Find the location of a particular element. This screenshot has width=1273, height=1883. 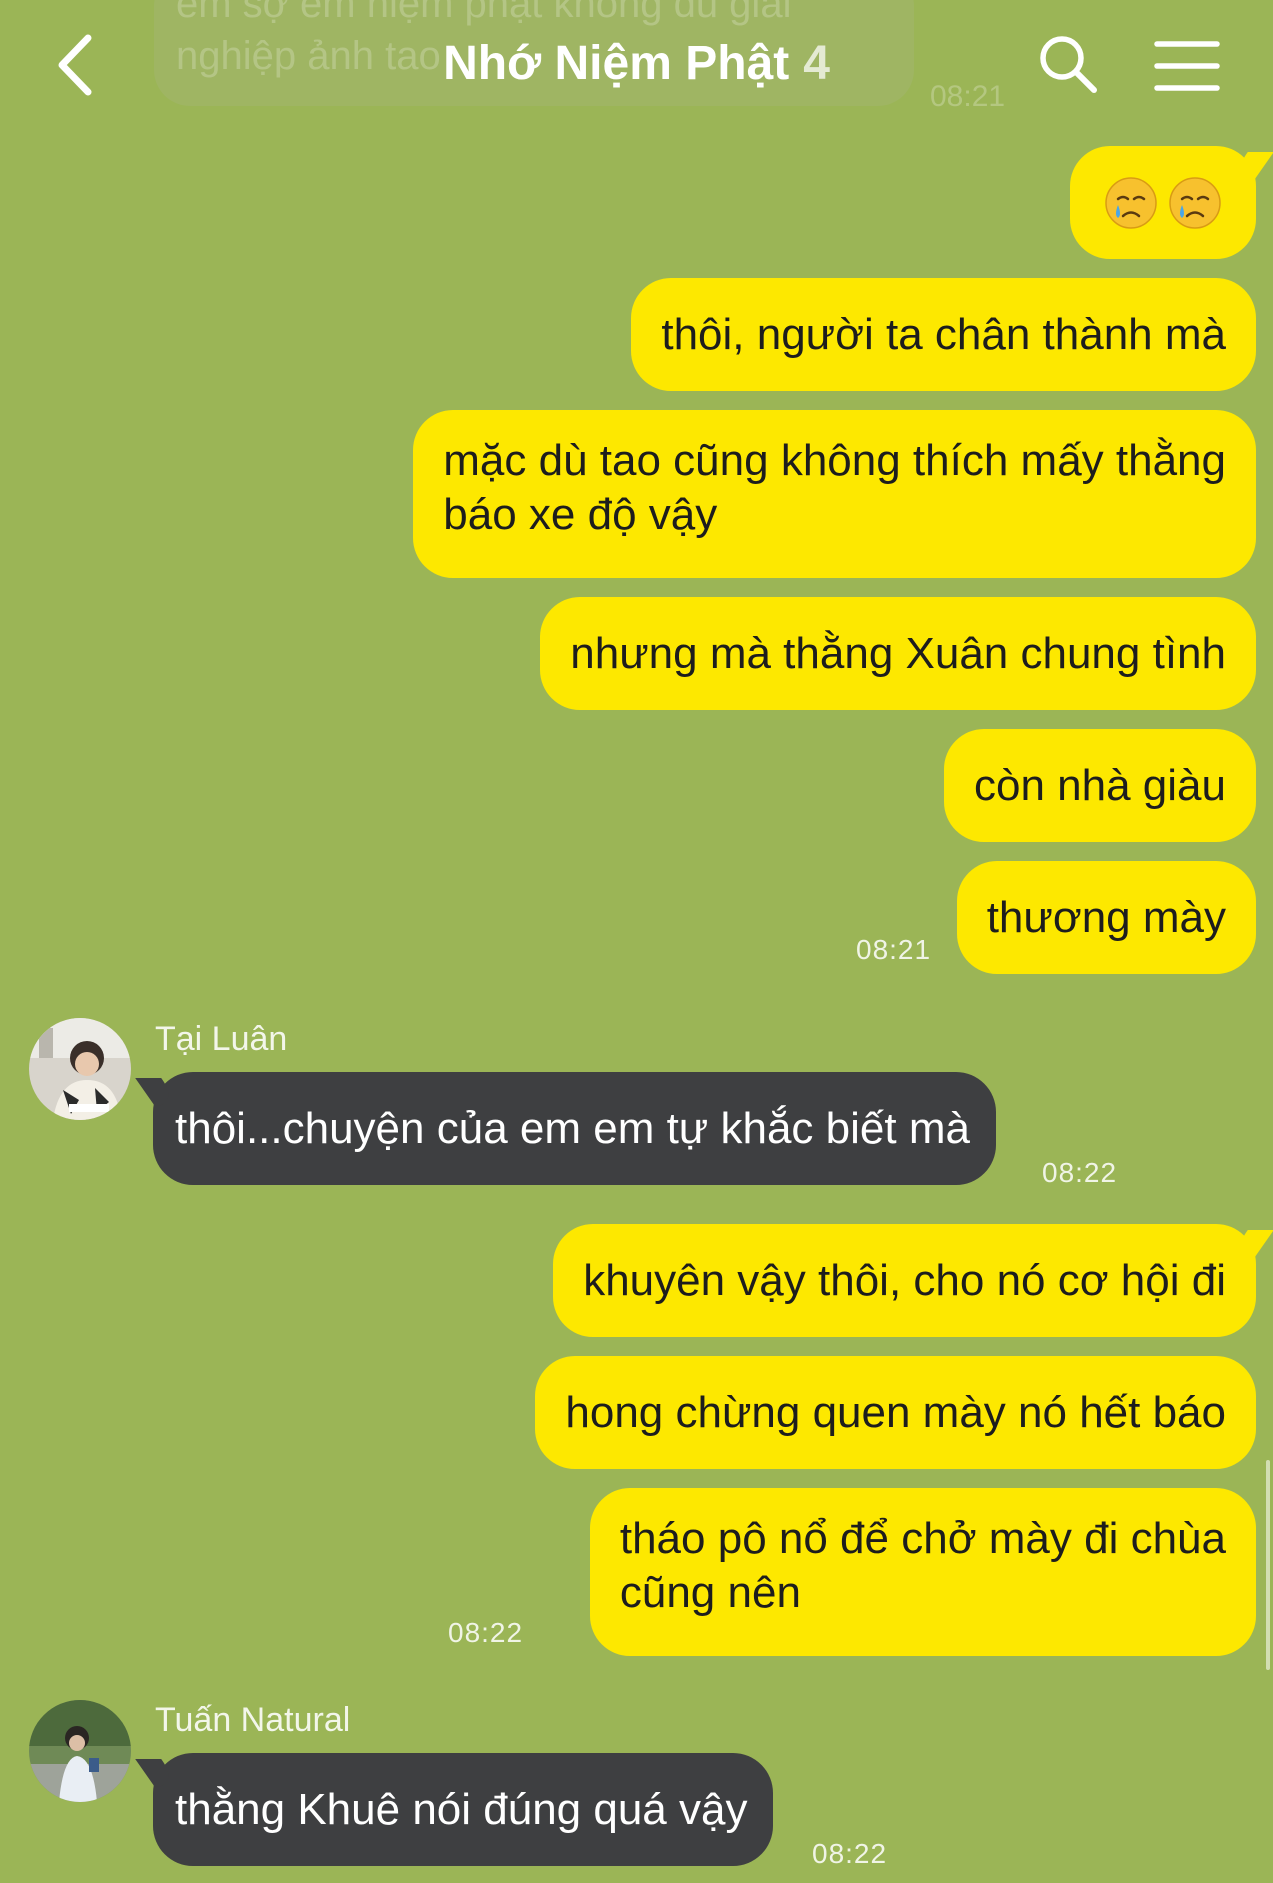

group-name: Nhớ Niệm Phật is located at coordinates (616, 63).